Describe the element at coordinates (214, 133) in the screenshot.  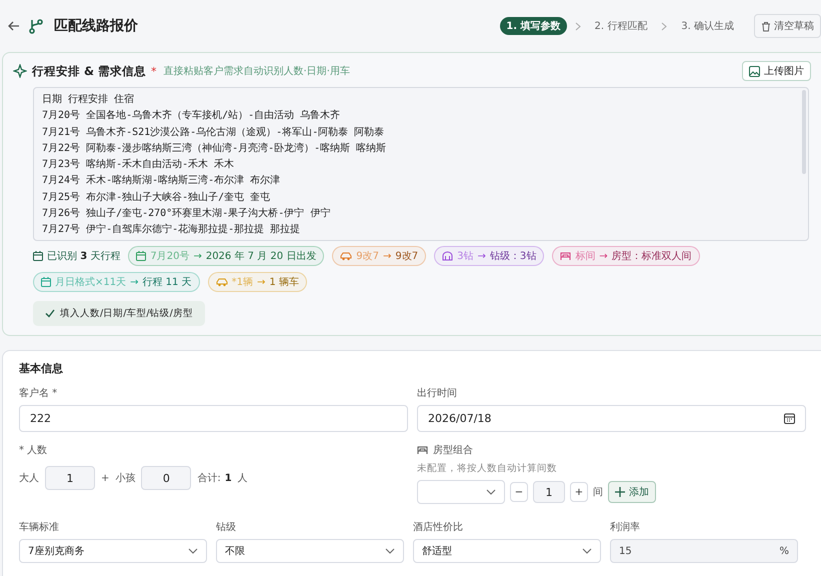
I see `itinerary-line: 7月21号 乌鲁木齐-S21沙漠公路-乌伦古湖（途观）-将军山-阿勒泰 阿勒泰` at that location.